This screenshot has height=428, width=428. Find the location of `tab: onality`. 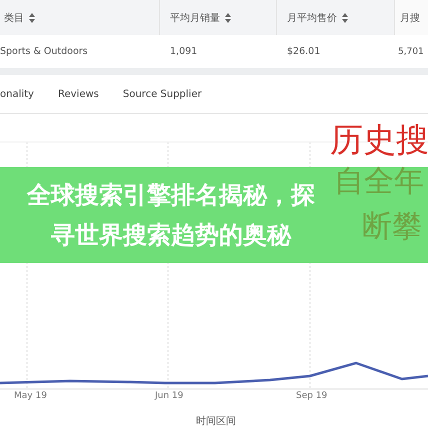

tab: onality is located at coordinates (17, 94).